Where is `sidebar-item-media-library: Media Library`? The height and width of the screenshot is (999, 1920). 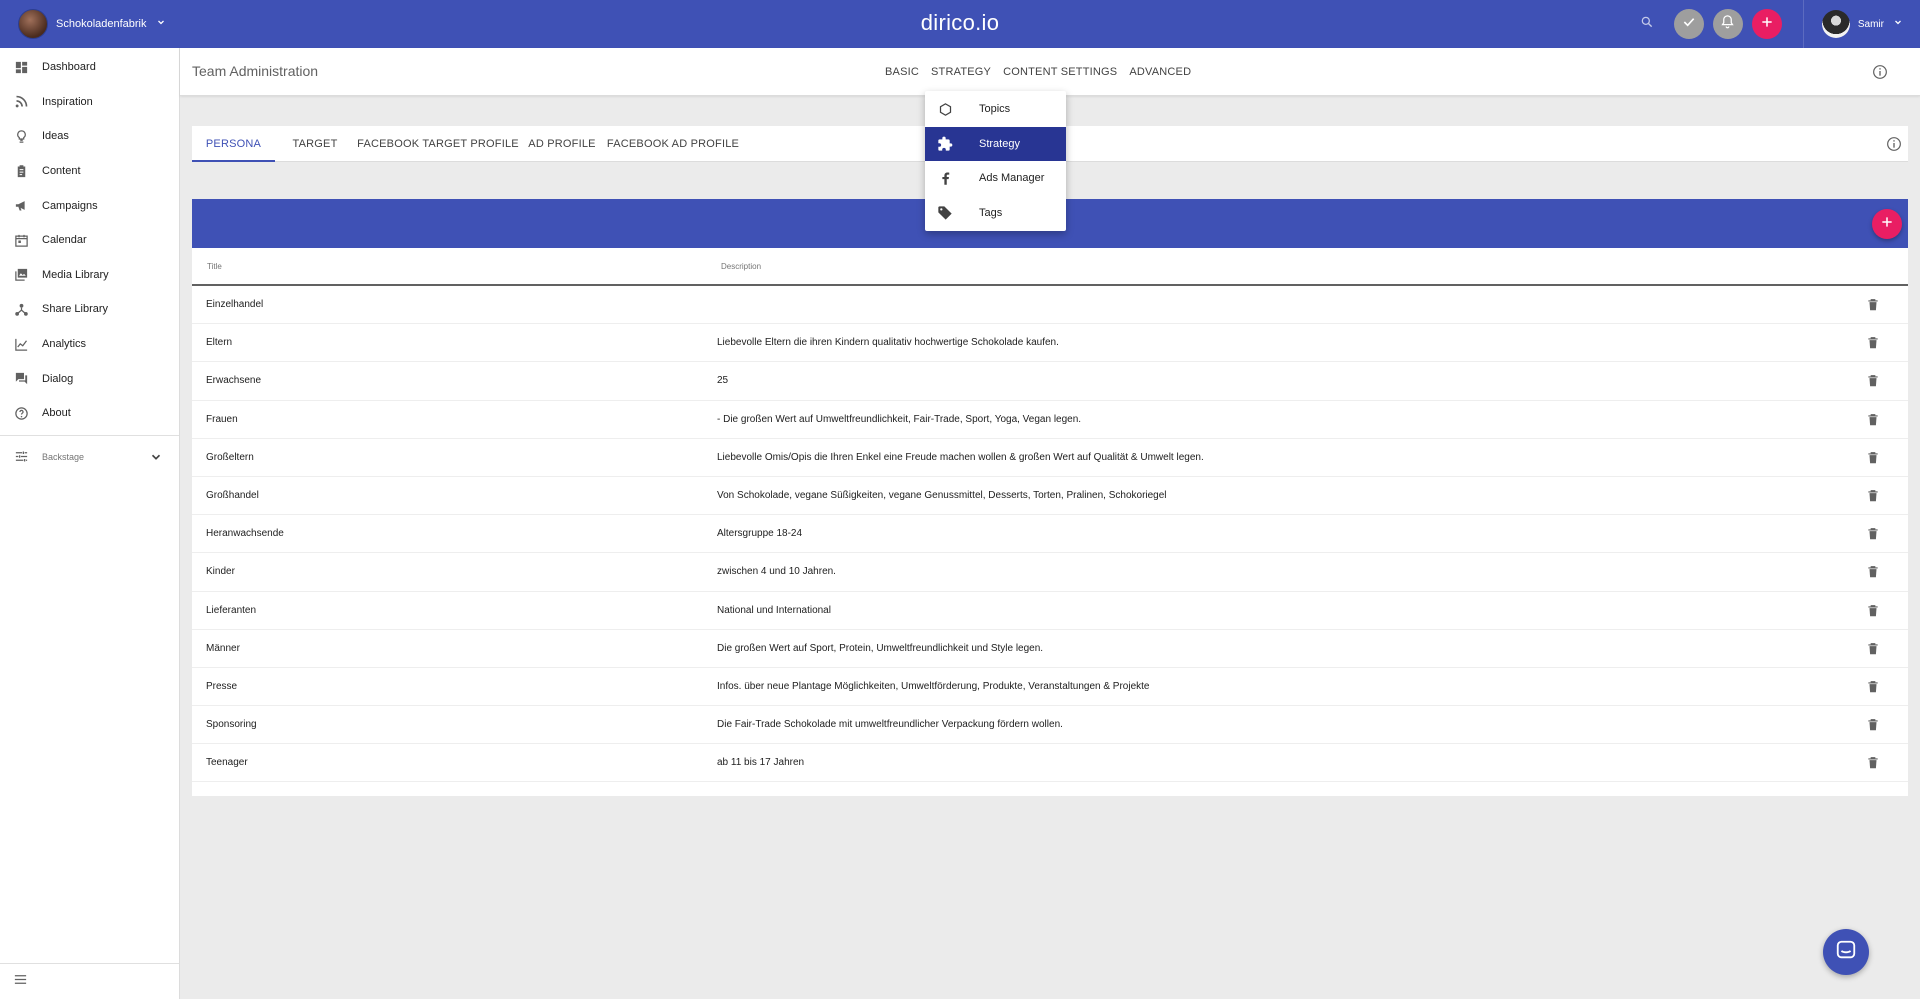
sidebar-item-media-library: Media Library is located at coordinates (89, 275).